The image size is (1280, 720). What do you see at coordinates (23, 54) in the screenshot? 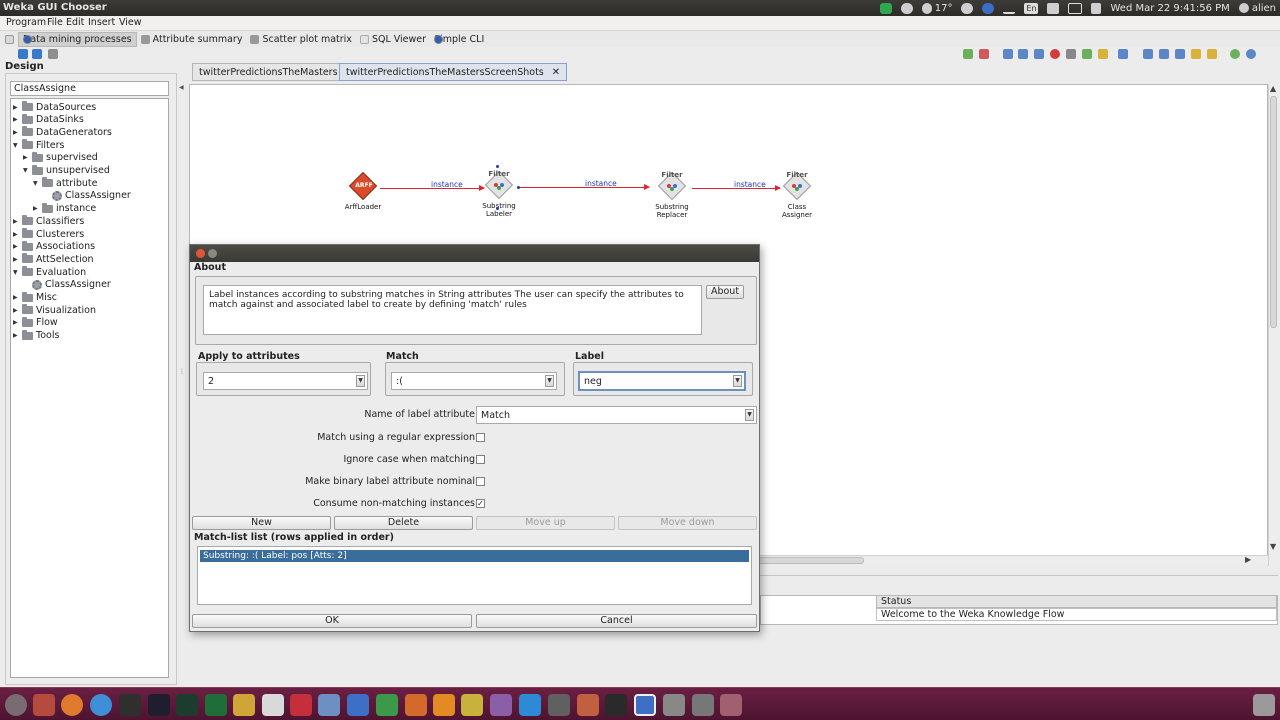
I see `run-icon` at bounding box center [23, 54].